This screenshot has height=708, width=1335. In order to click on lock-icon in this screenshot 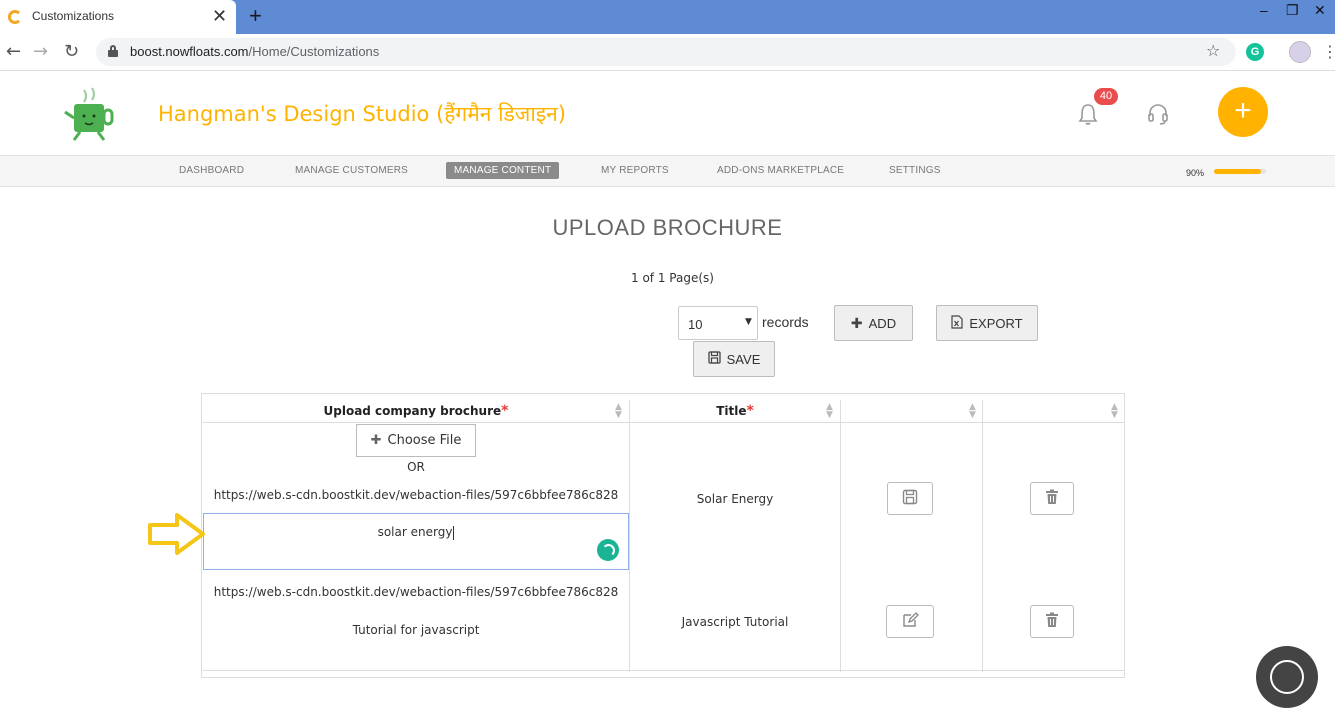, I will do `click(113, 51)`.